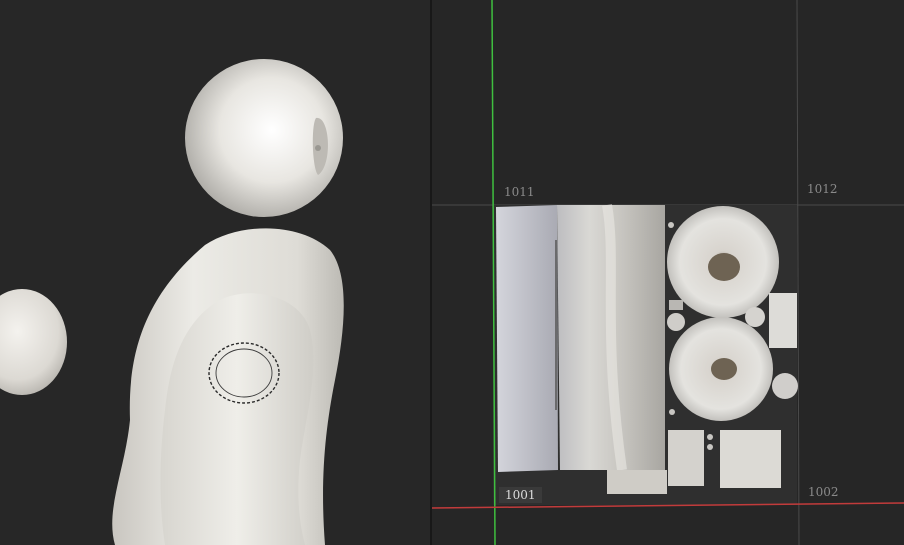  What do you see at coordinates (519, 192) in the screenshot?
I see `udim-label-1011: 1011` at bounding box center [519, 192].